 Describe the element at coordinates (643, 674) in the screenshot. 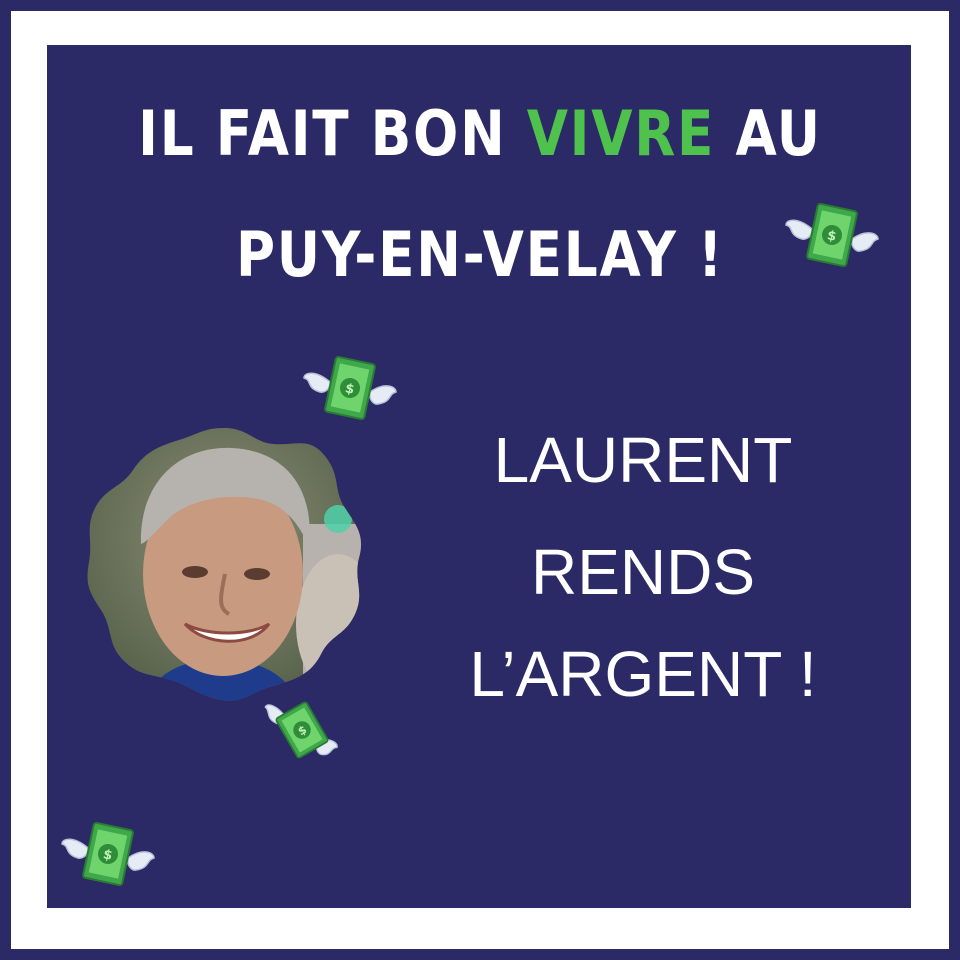

I see `slogan-line-3: L’ARGENT !` at that location.